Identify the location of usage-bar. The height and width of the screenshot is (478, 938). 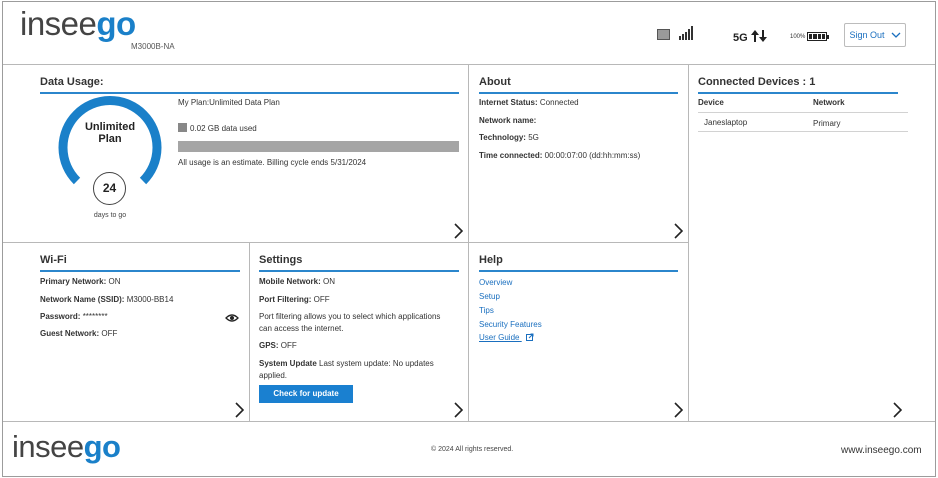
(318, 146).